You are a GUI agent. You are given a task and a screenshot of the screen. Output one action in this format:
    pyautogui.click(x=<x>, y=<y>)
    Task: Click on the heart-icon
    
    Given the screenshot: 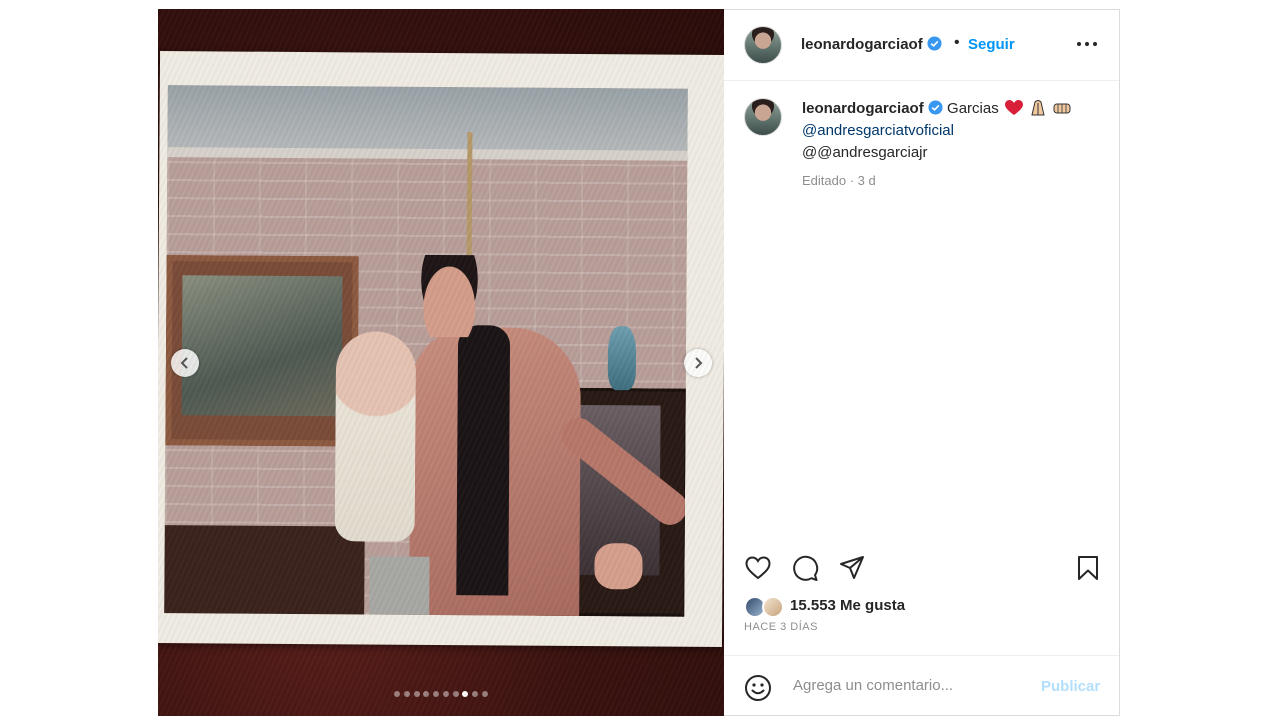 What is the action you would take?
    pyautogui.click(x=758, y=568)
    